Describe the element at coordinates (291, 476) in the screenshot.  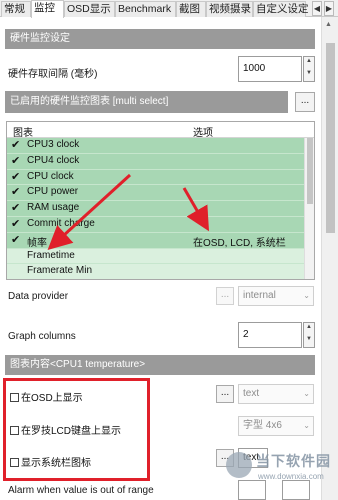
I see `watermark-url: www.downxia.com` at that location.